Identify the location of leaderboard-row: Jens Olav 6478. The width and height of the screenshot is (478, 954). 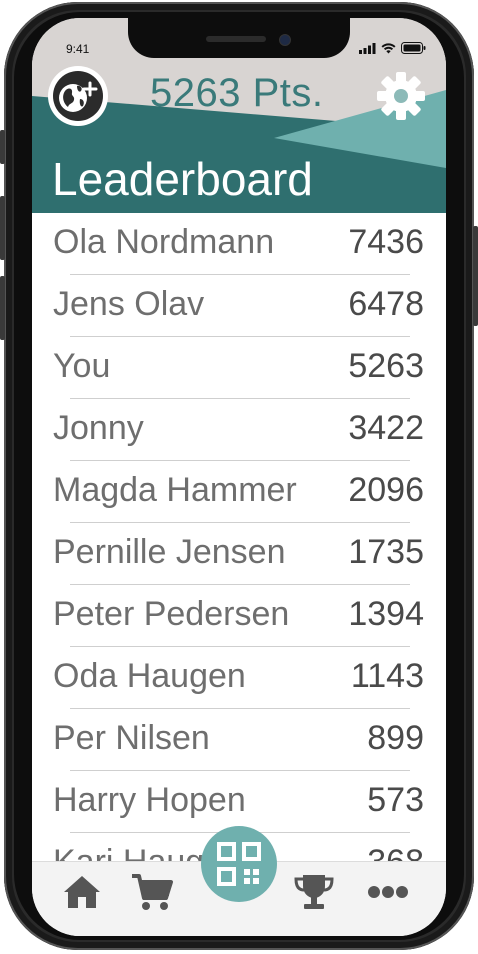
(239, 306).